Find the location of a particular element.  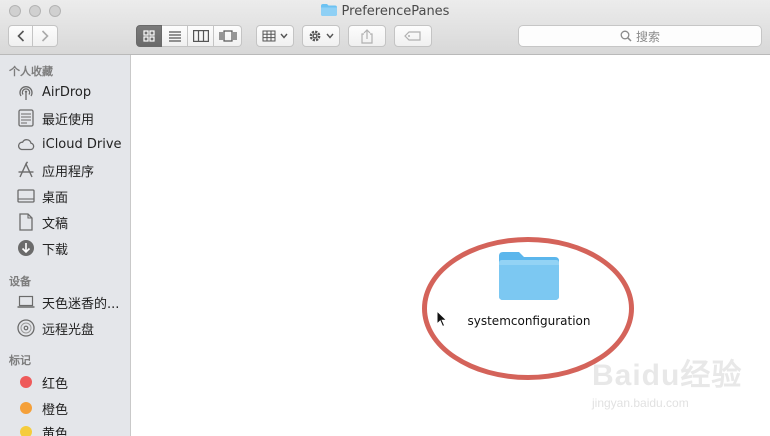

sidebar-item-recents: 最近使用 is located at coordinates (55, 118).